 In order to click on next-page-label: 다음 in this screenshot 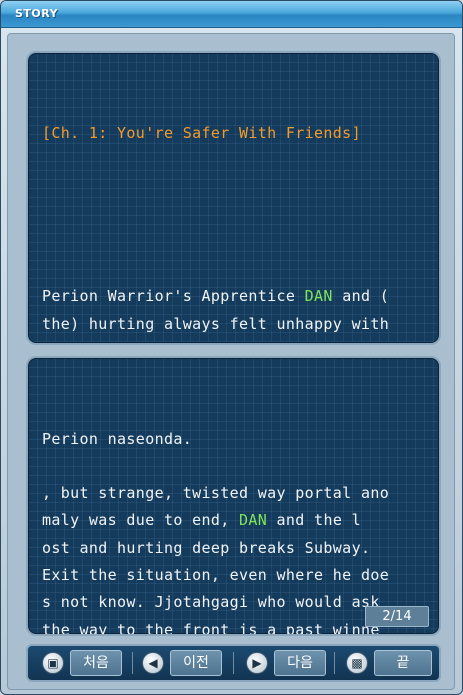, I will do `click(300, 663)`.